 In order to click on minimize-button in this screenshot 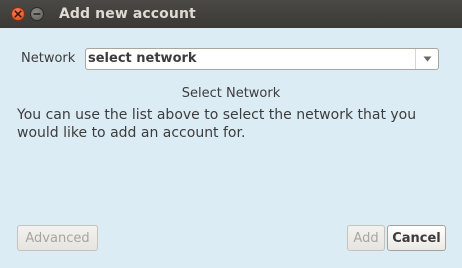, I will do `click(37, 14)`.